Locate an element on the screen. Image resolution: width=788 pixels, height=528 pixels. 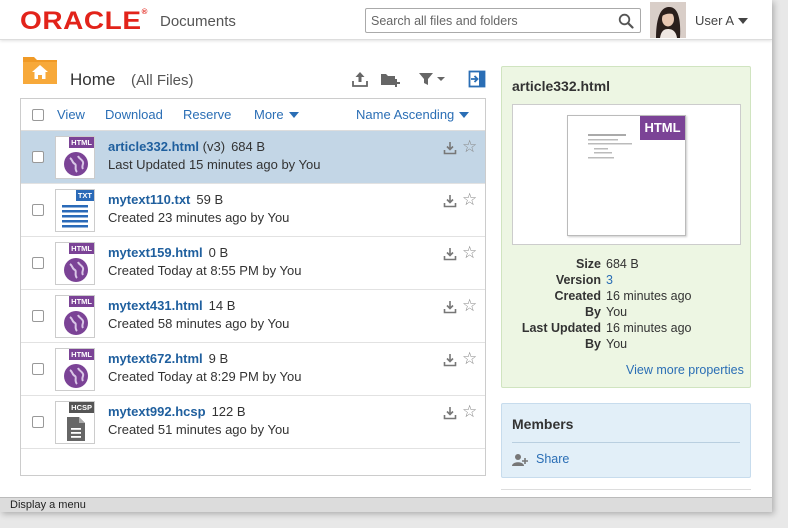
open-panel-icon is located at coordinates (477, 79).